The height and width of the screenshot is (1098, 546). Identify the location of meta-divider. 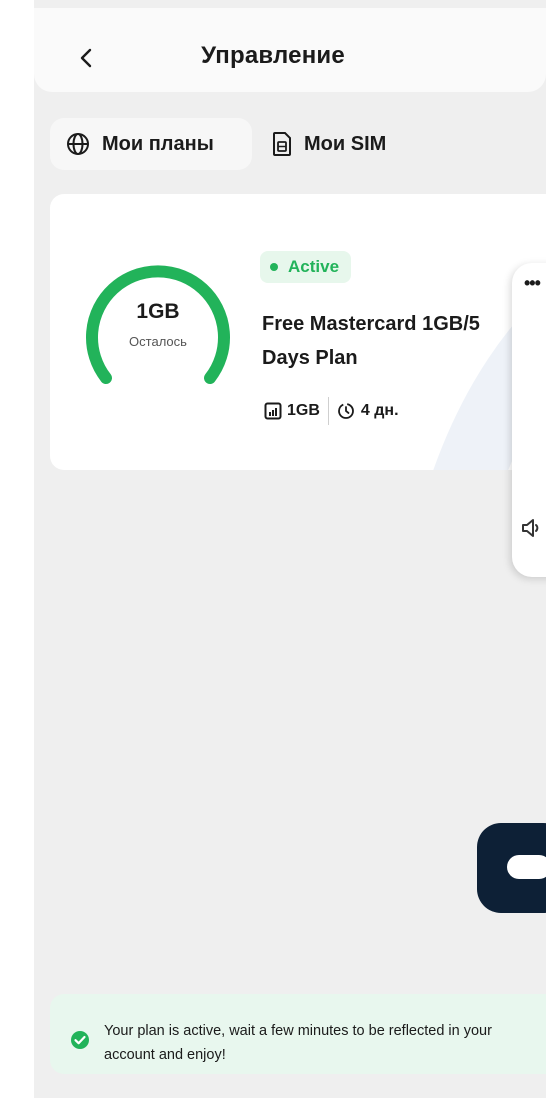
(328, 411).